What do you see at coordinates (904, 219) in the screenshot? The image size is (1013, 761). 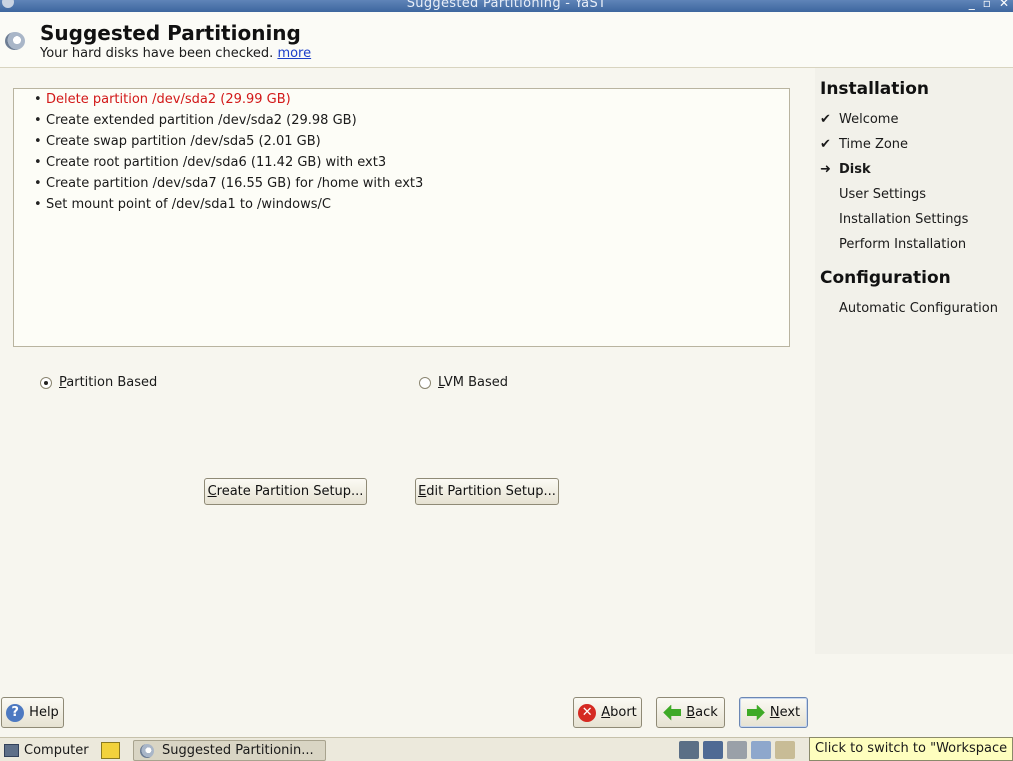 I see `step-label: Installation Settings` at bounding box center [904, 219].